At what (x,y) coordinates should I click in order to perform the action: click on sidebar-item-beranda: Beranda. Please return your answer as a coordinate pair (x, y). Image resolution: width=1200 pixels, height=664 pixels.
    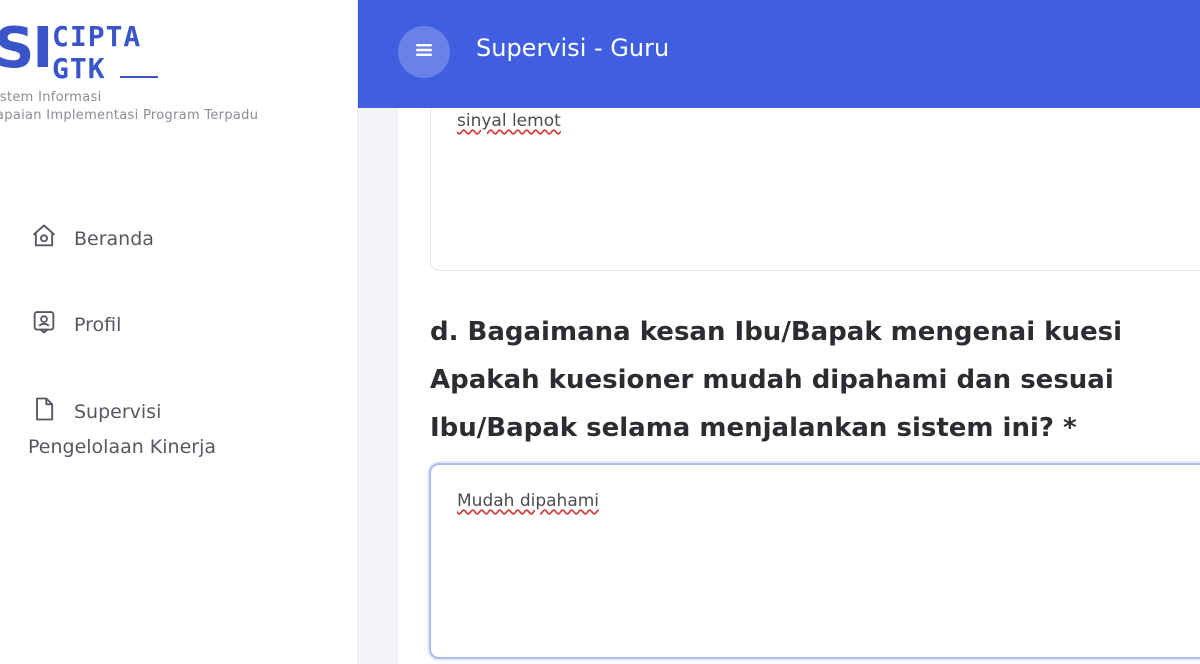
    Looking at the image, I should click on (92, 238).